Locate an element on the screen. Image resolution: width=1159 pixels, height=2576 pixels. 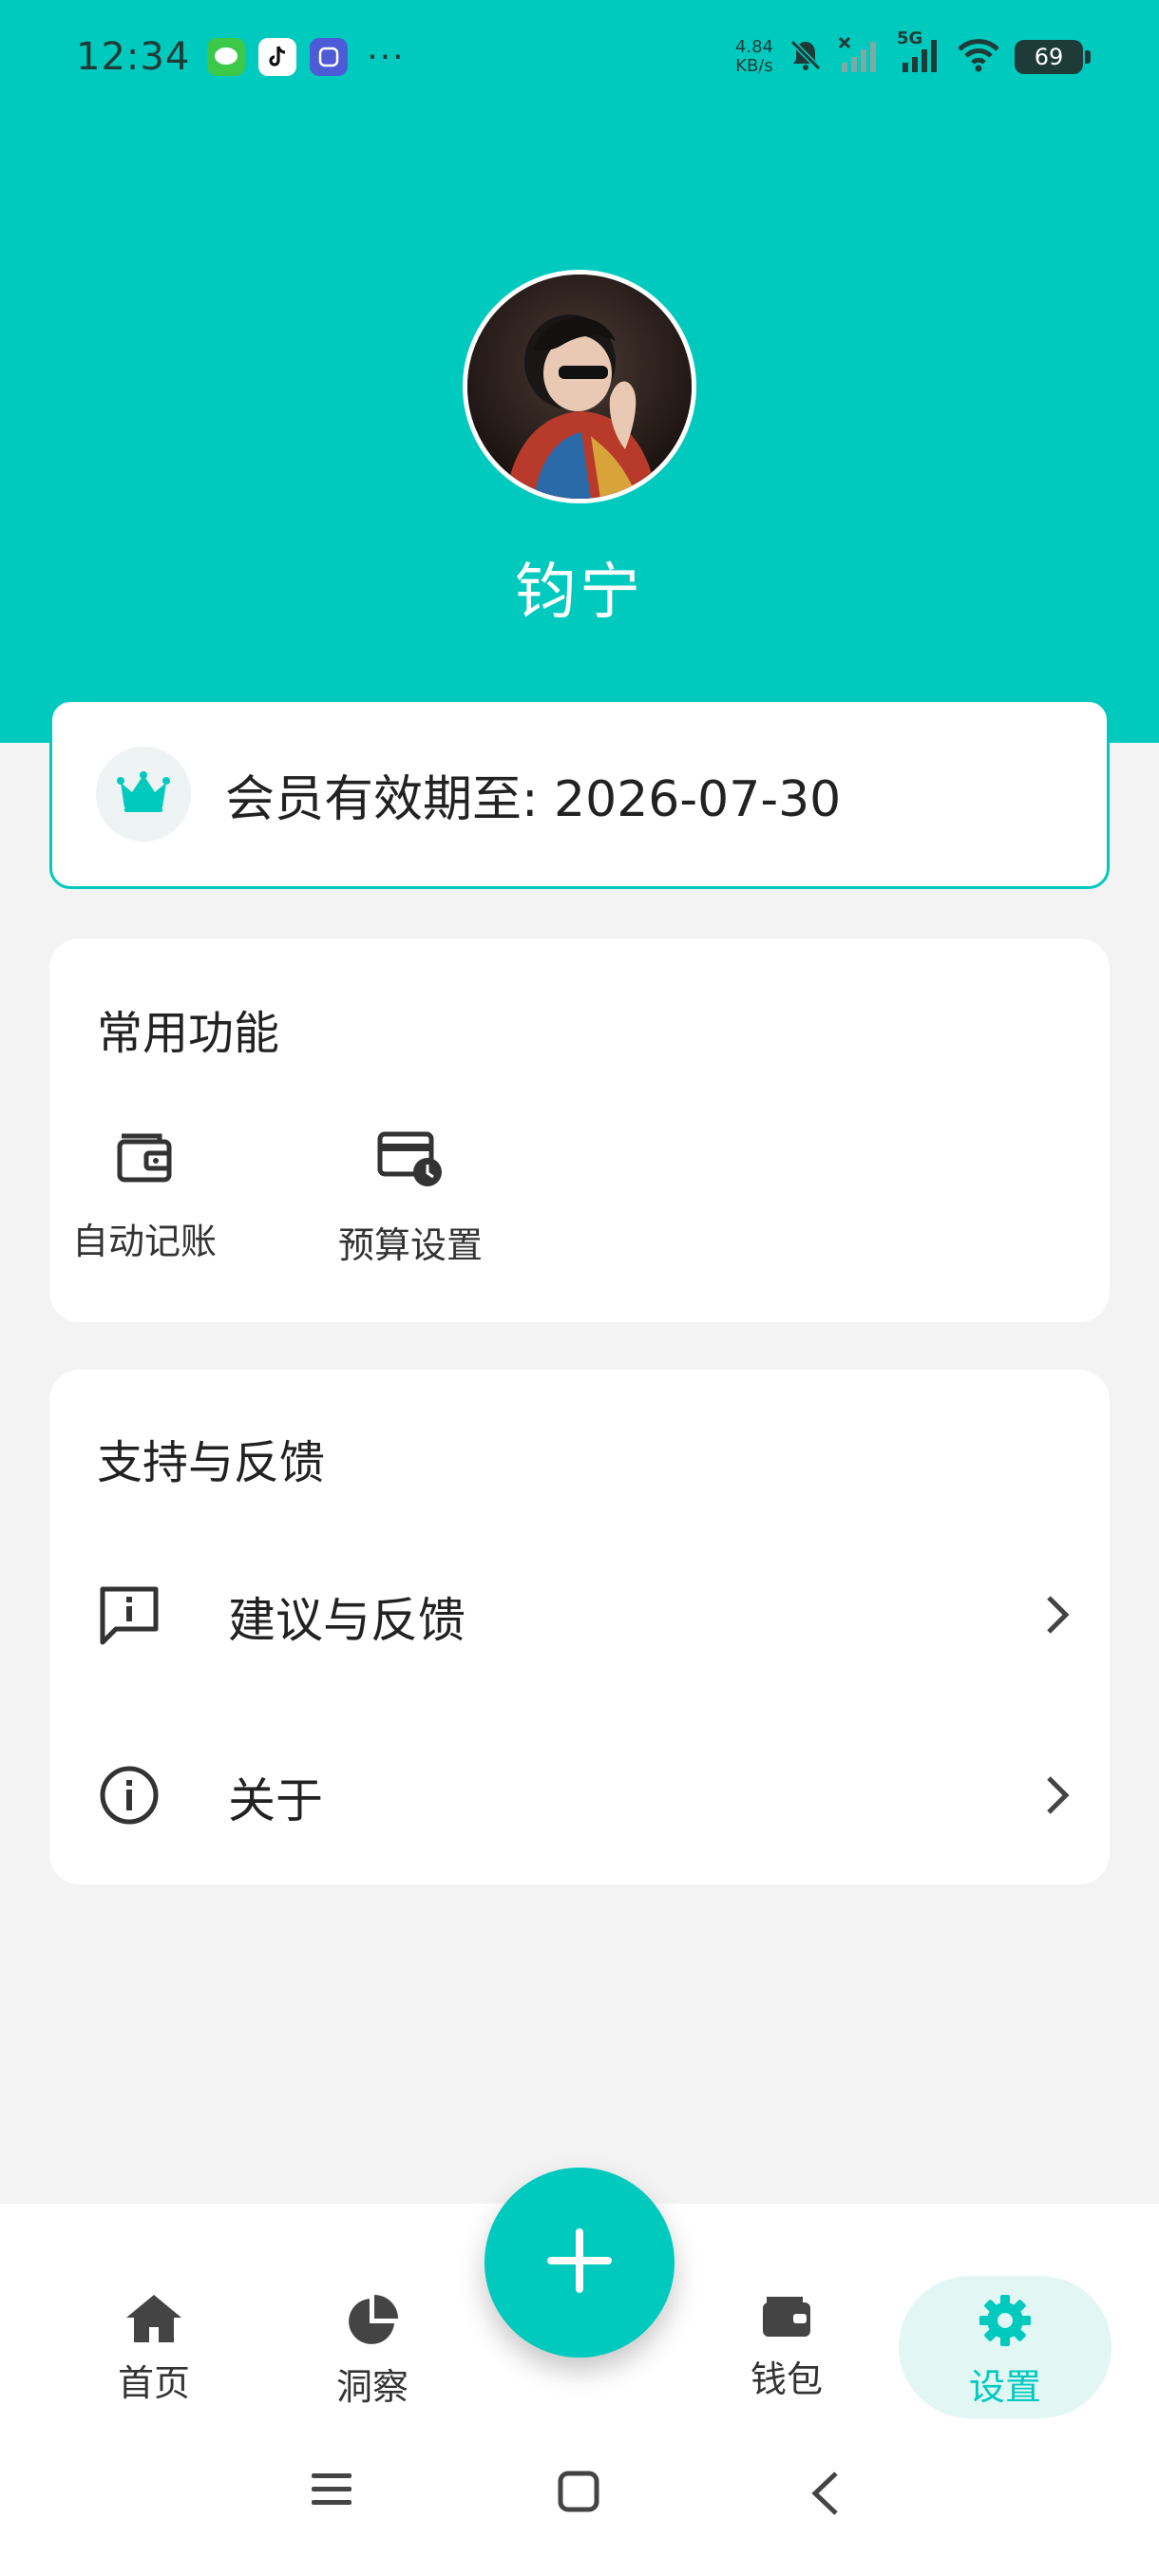
nav-settings-label: 设置 is located at coordinates (1004, 2387).